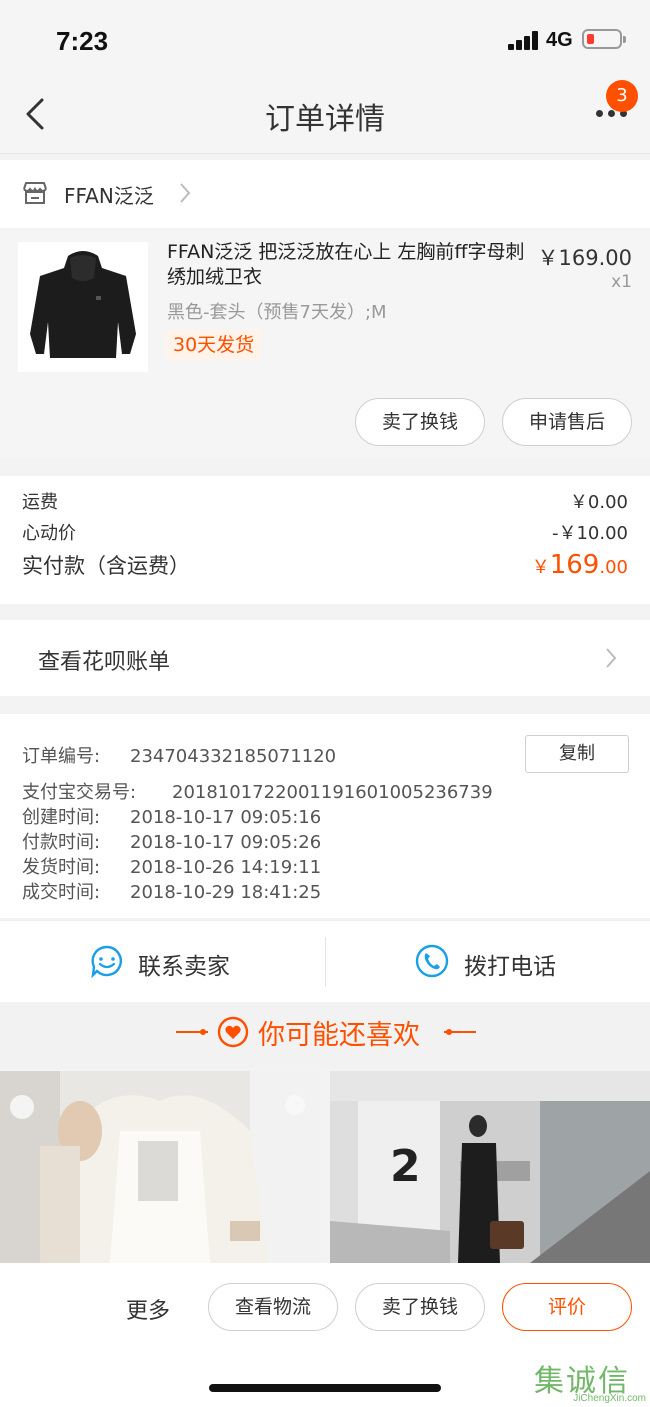 The height and width of the screenshot is (1407, 650). I want to click on product-quantity: x1, so click(621, 282).